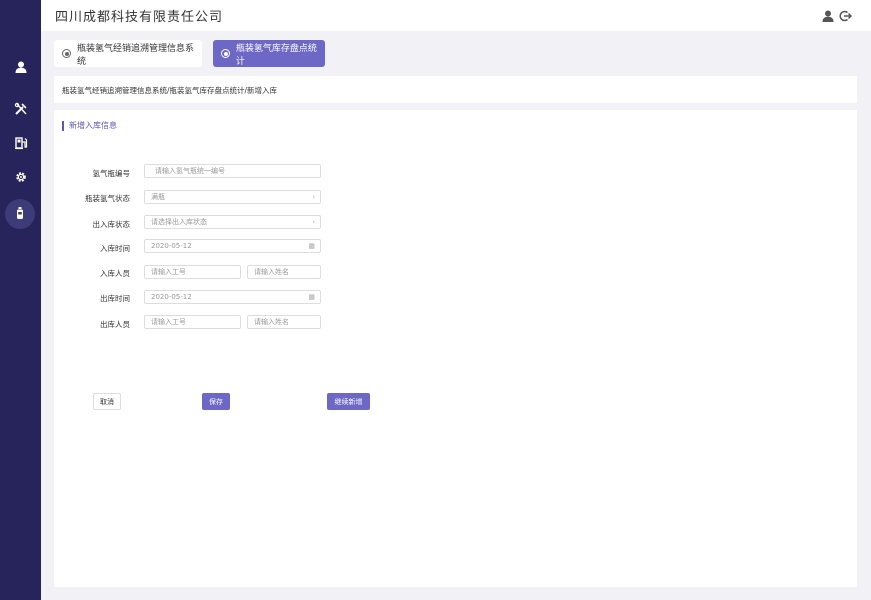  I want to click on cylinder-status-label: 瓶装氢气状态, so click(107, 198).